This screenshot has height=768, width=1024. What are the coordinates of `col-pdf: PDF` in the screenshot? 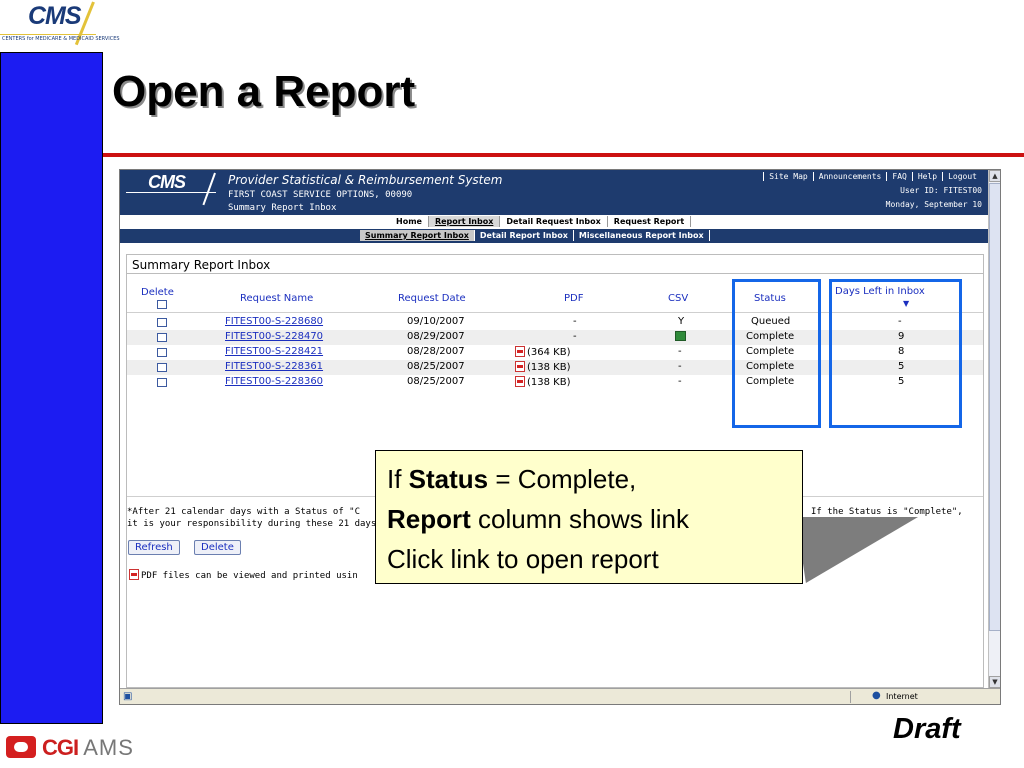 It's located at (574, 298).